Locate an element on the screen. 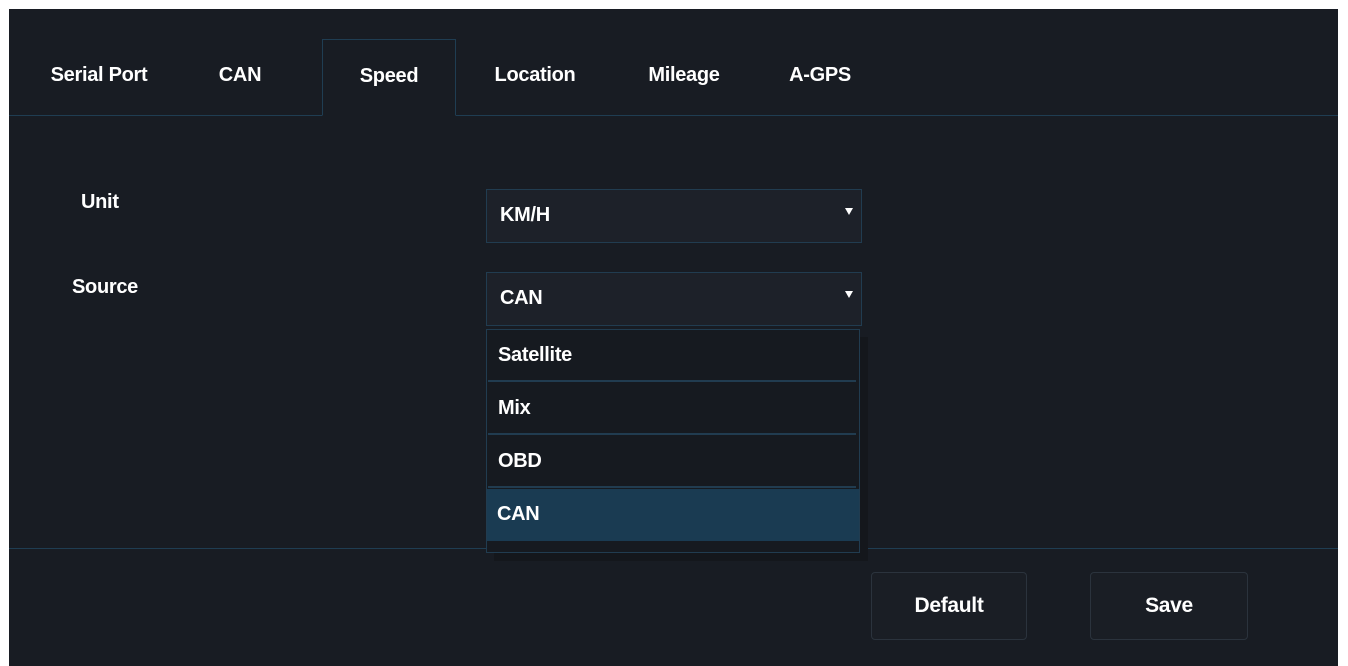  source-label: Source is located at coordinates (105, 287).